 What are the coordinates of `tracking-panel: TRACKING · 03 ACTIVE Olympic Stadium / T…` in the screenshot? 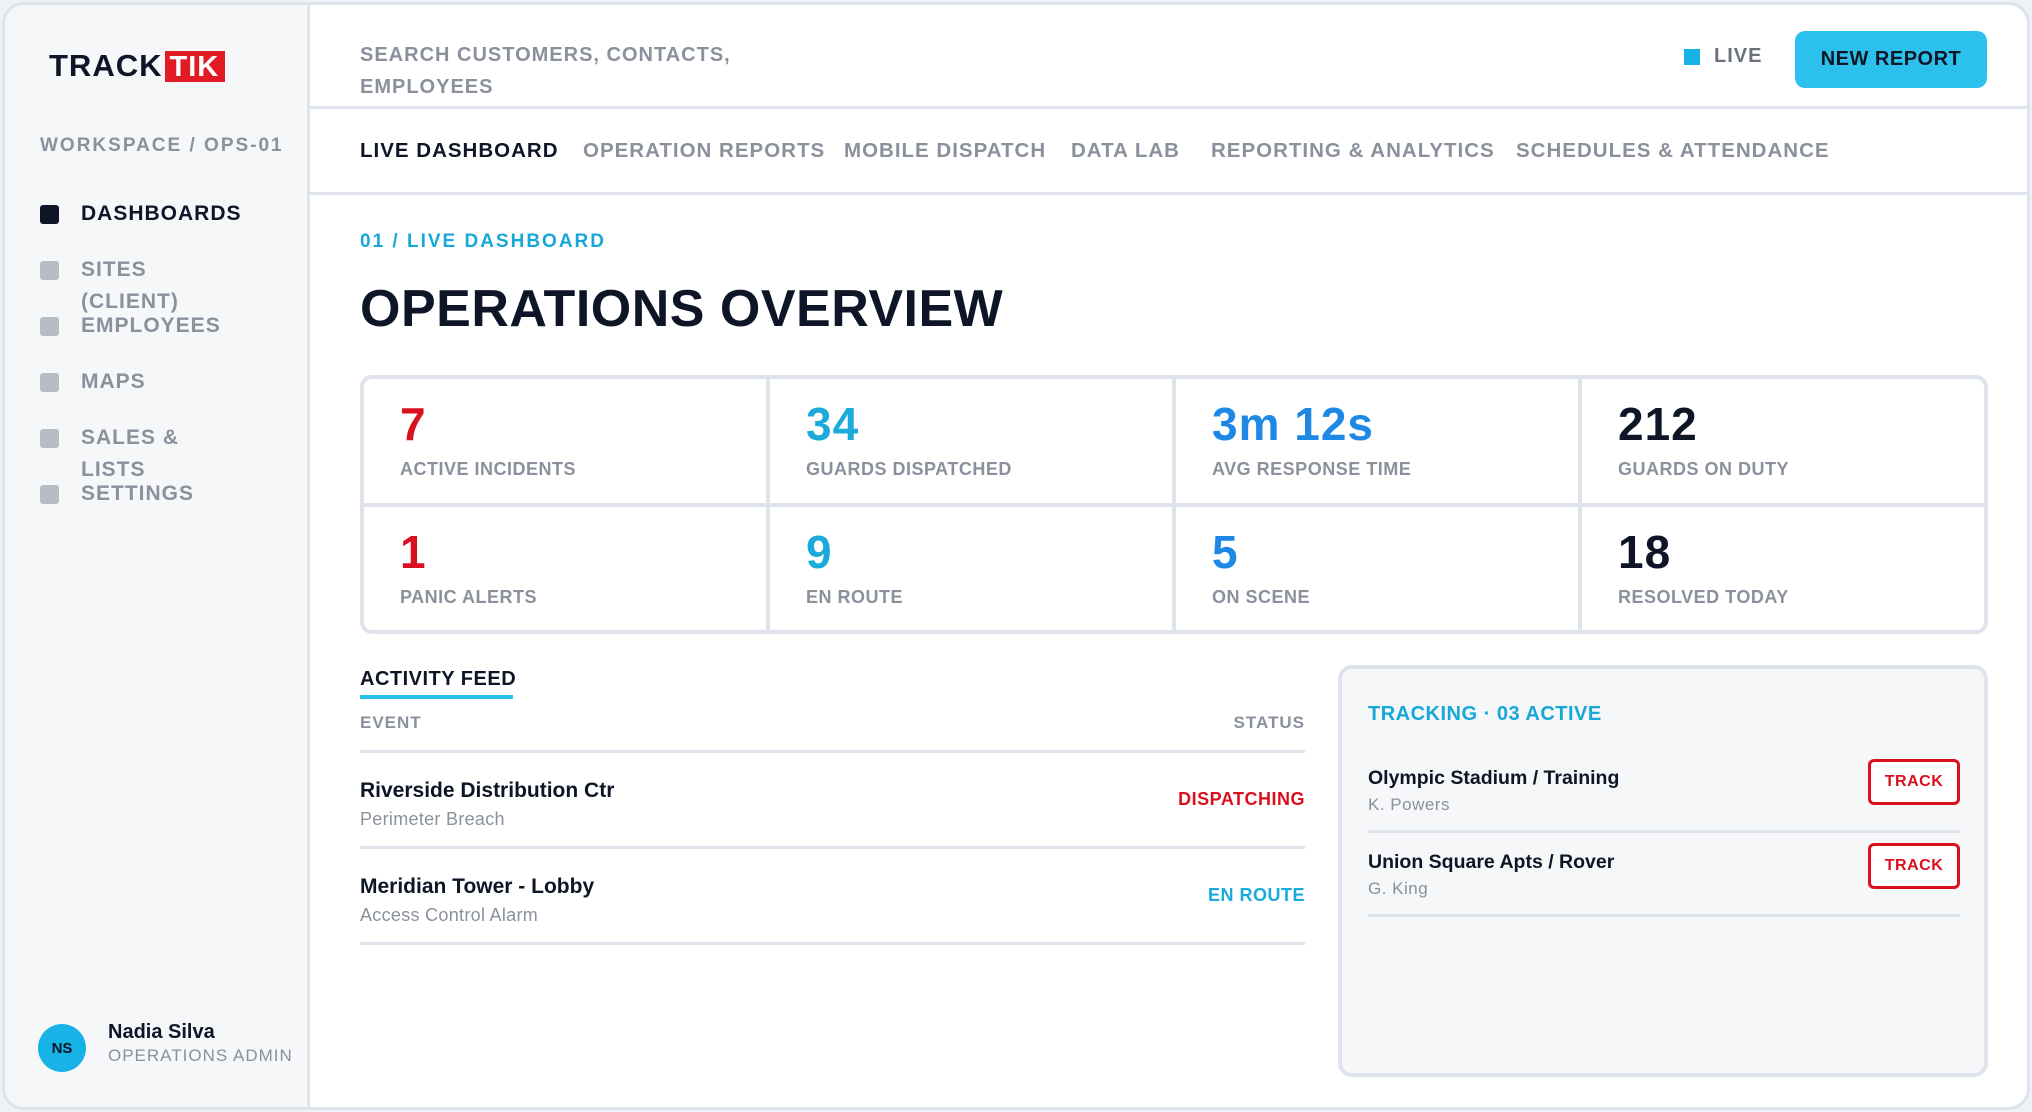 It's located at (1663, 871).